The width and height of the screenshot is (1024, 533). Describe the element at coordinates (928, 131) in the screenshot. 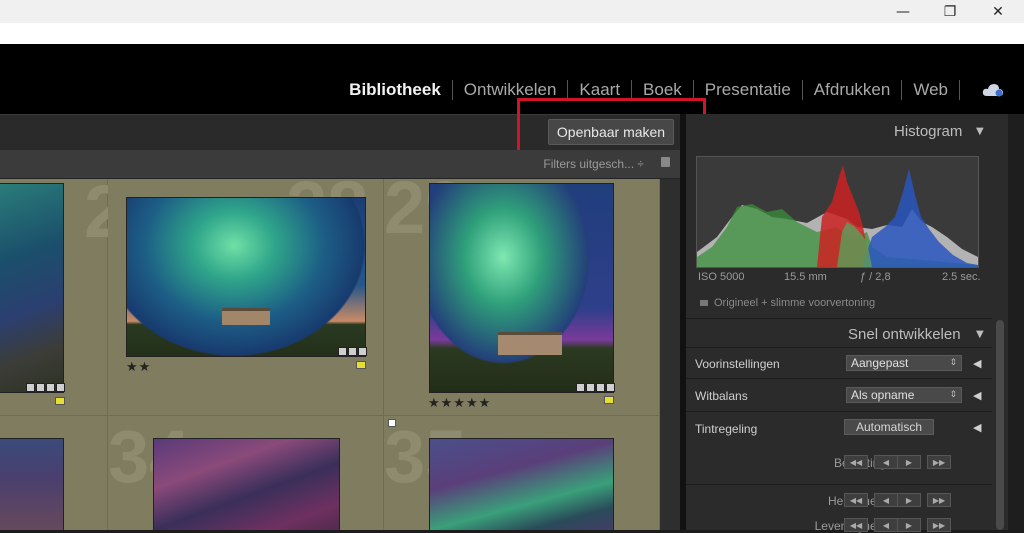

I see `histogram-title: Histogram` at that location.